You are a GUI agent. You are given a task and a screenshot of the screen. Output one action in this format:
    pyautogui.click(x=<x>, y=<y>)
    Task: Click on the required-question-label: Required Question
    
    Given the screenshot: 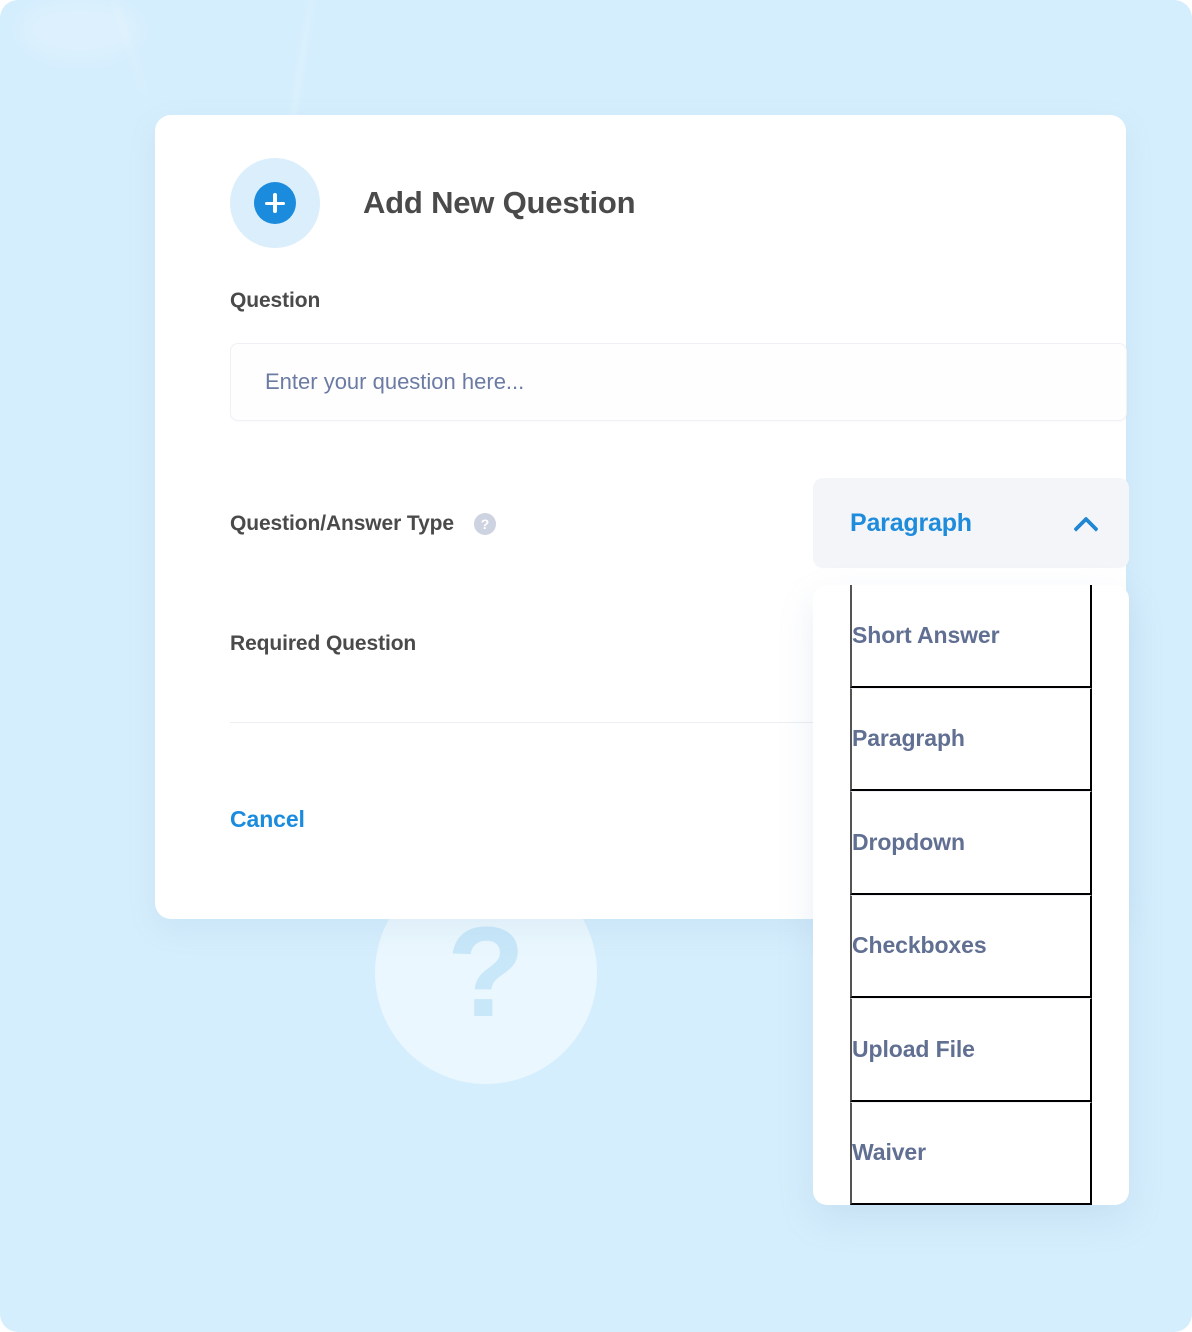 What is the action you would take?
    pyautogui.click(x=323, y=643)
    